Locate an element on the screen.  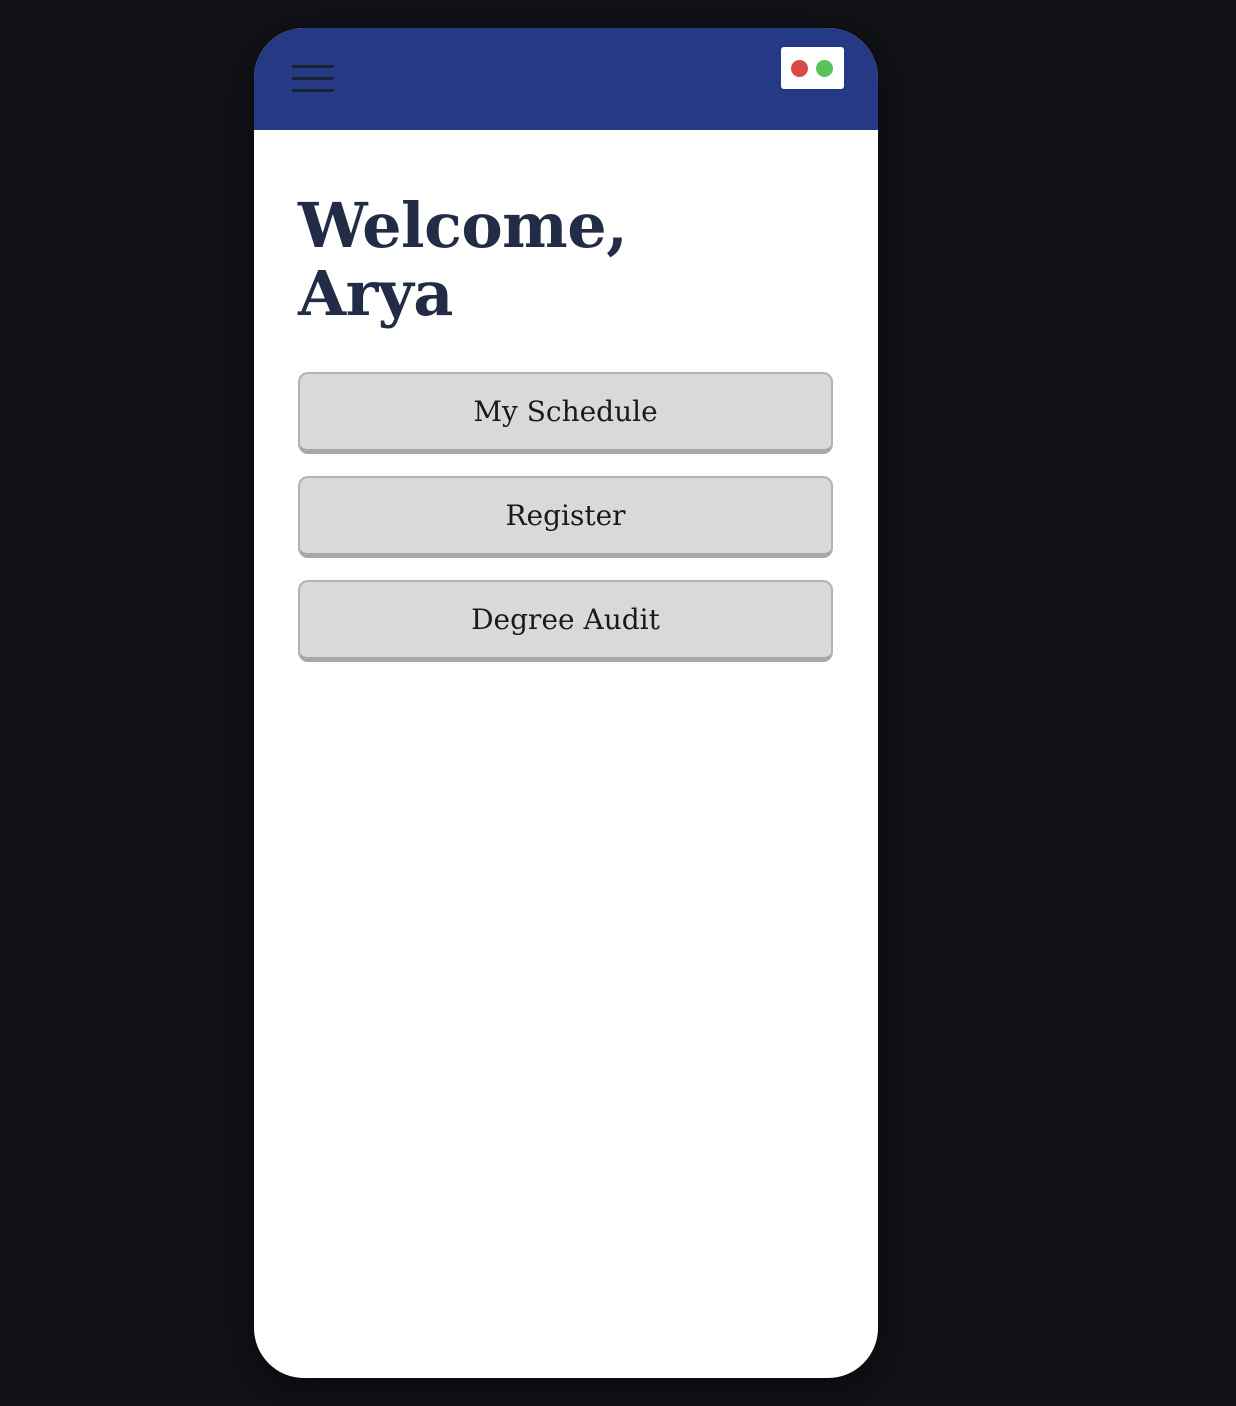
status-green-dot is located at coordinates (824, 68).